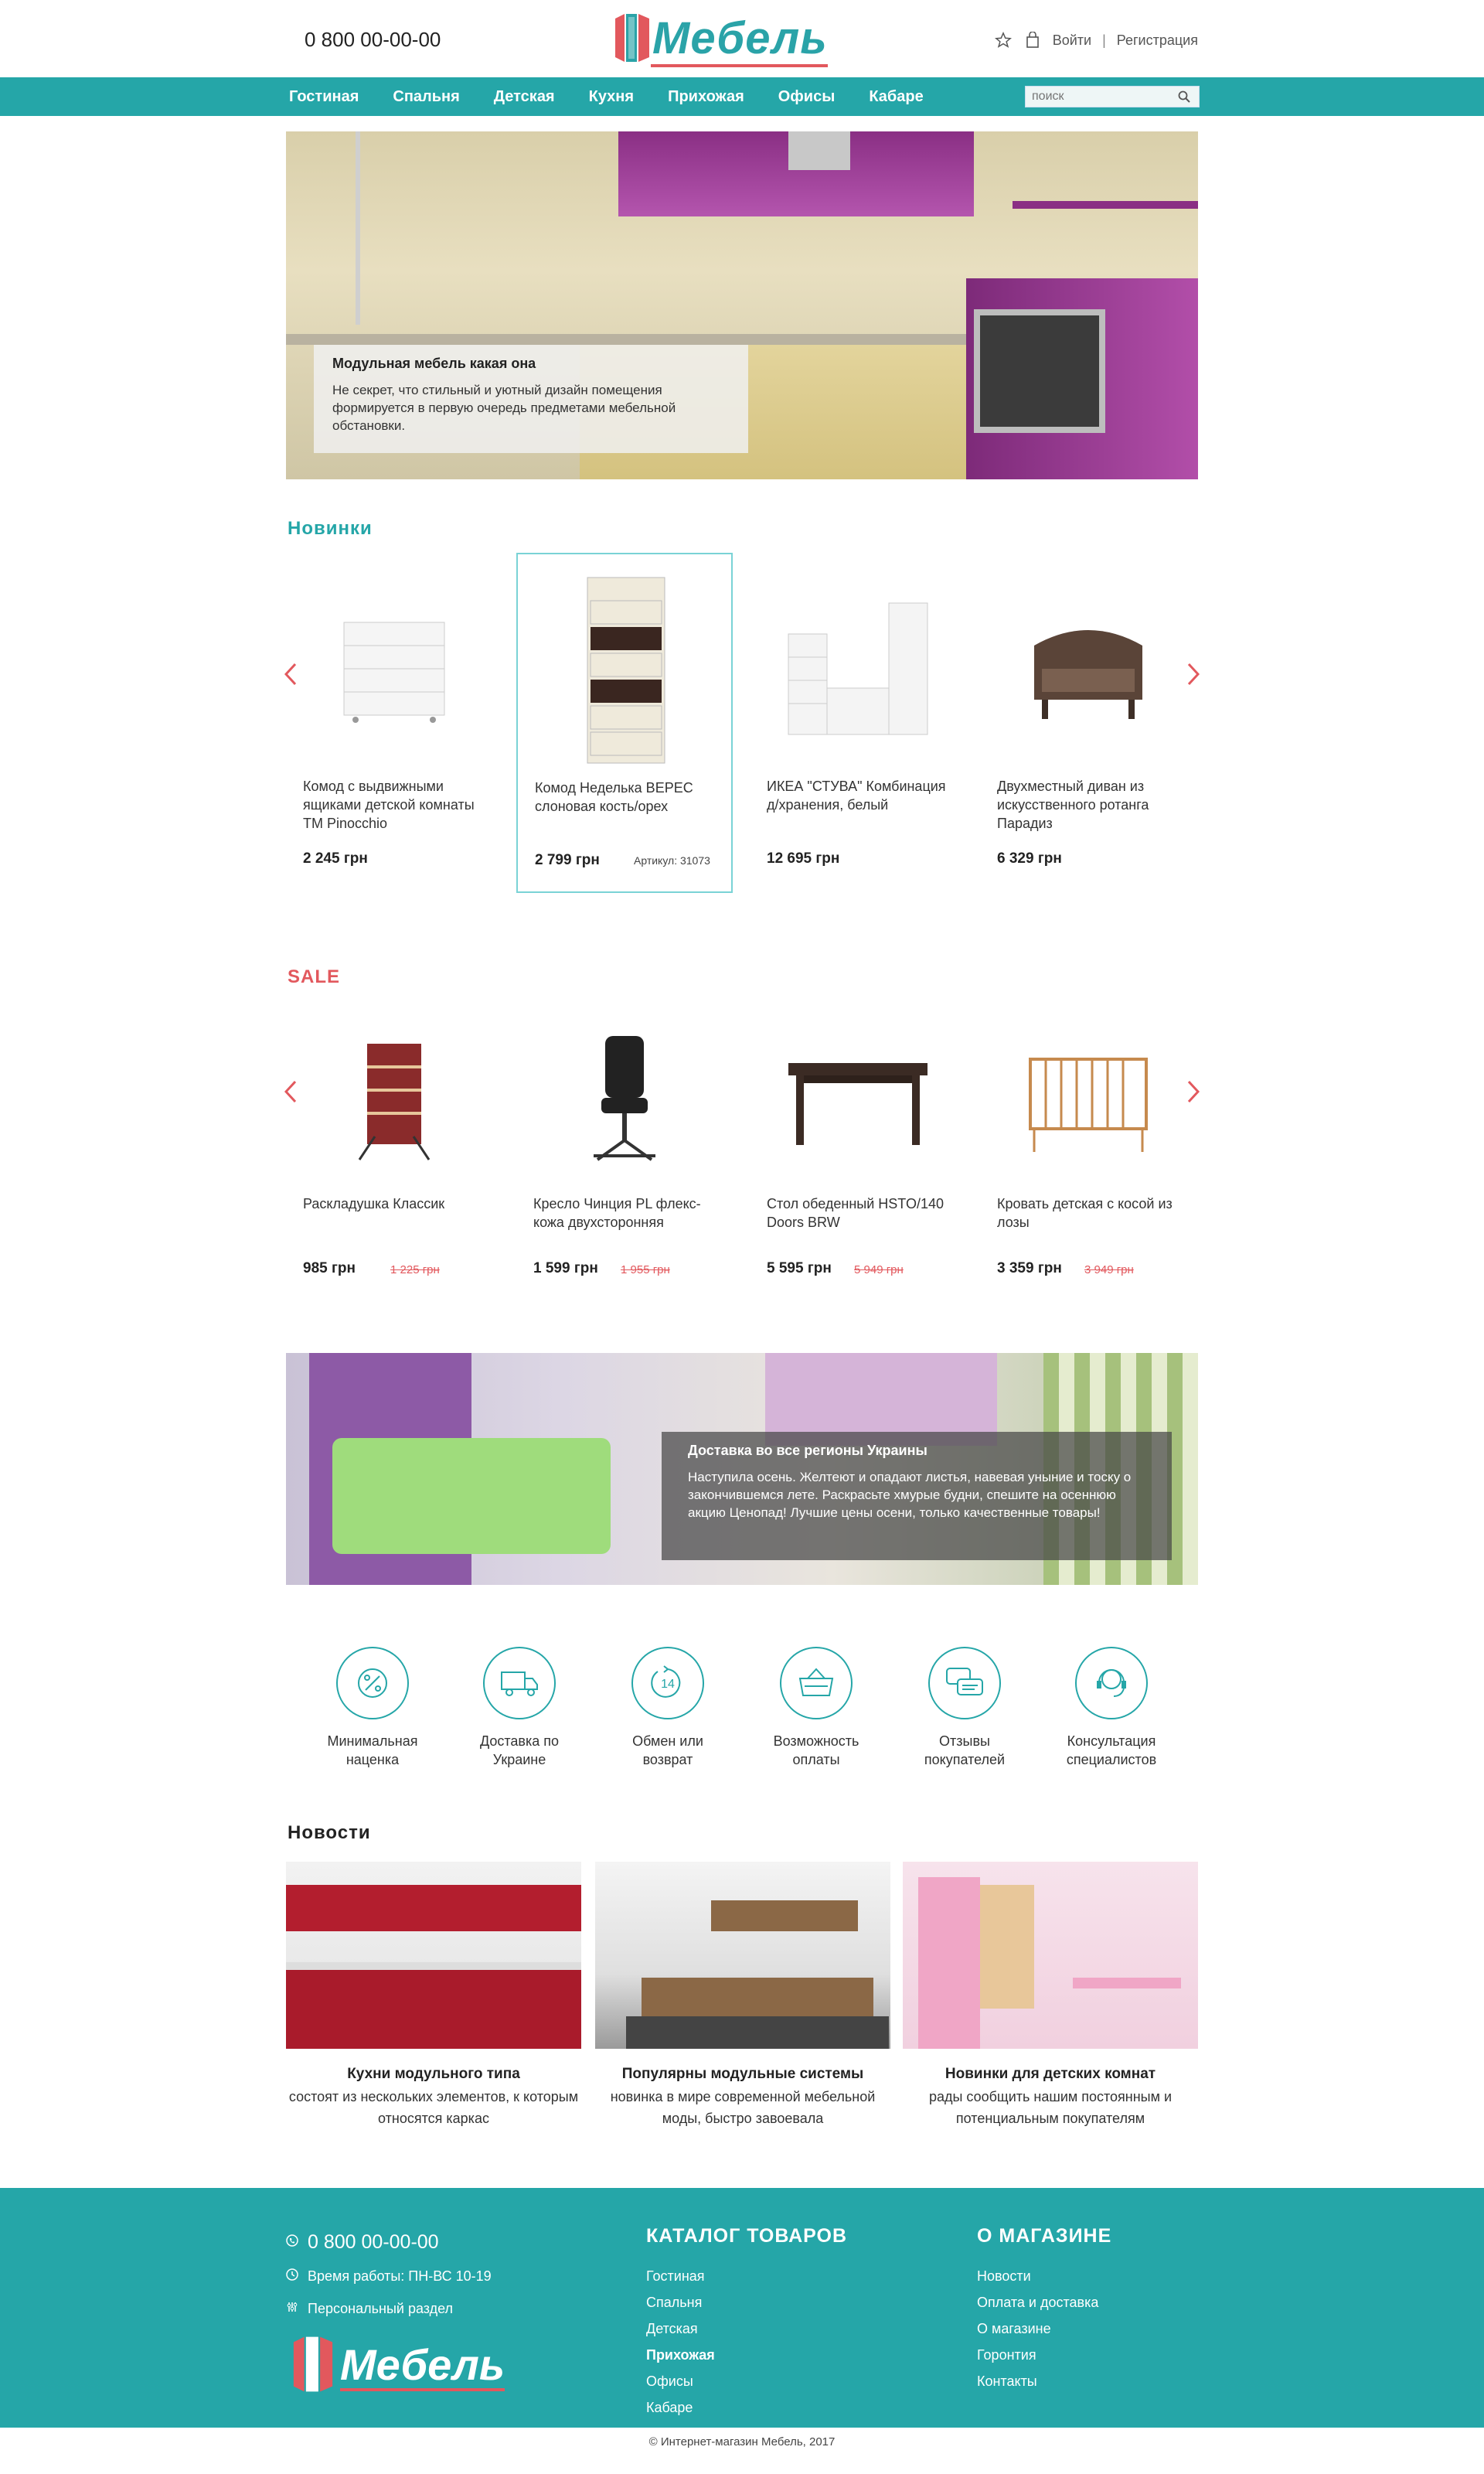  I want to click on nav-item-hallway: Прихожая, so click(706, 97).